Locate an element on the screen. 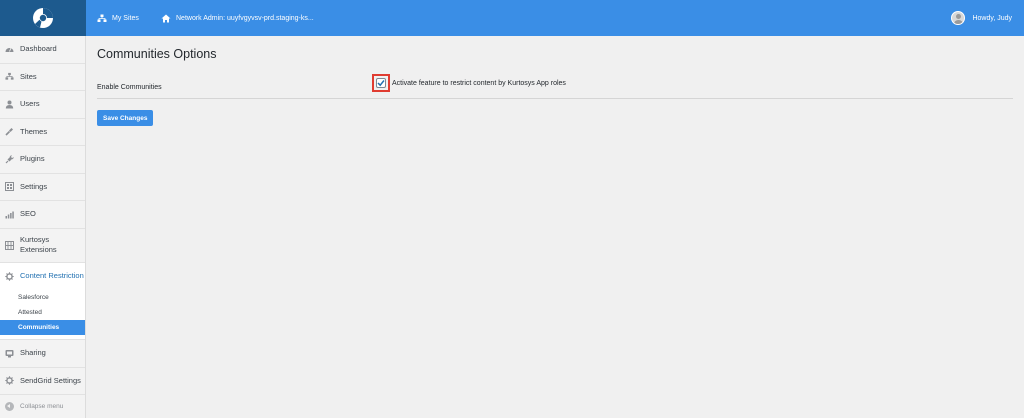 This screenshot has width=1024, height=418. sidebar-item-label: Settings is located at coordinates (34, 186).